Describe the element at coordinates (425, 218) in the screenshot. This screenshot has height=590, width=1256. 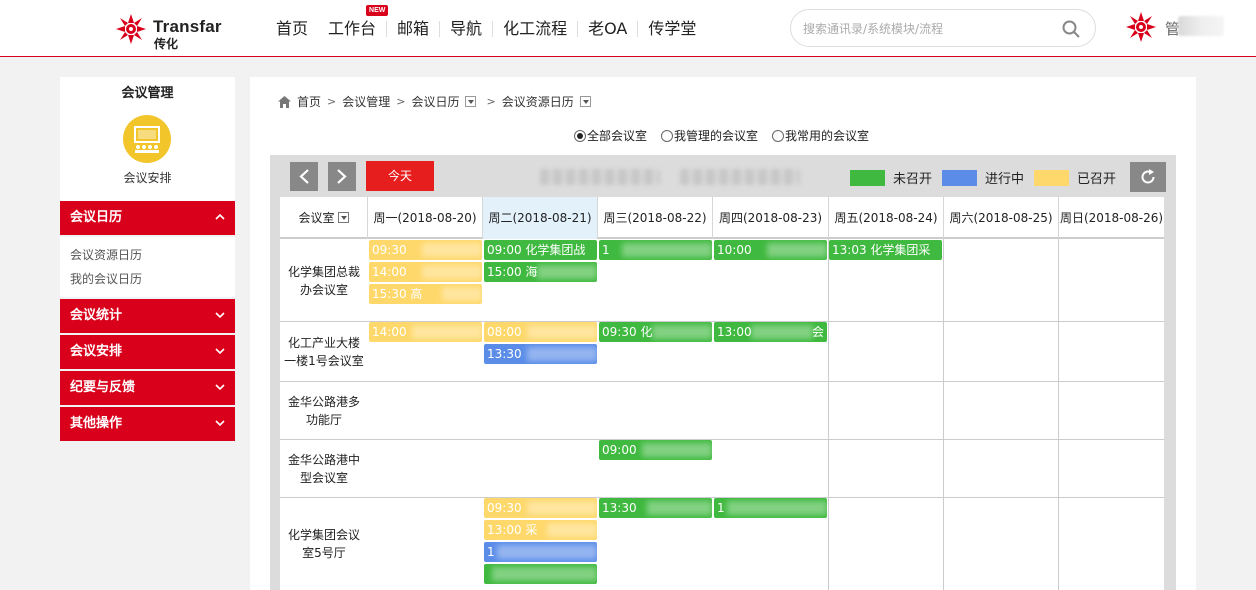
I see `day-header: 周一(2018-08-20)` at that location.